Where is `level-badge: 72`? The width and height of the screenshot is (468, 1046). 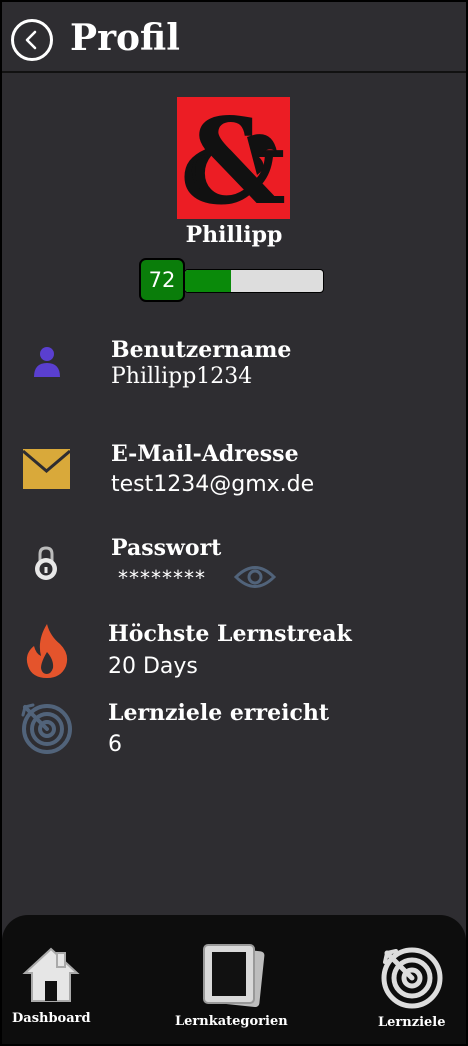 level-badge: 72 is located at coordinates (162, 280).